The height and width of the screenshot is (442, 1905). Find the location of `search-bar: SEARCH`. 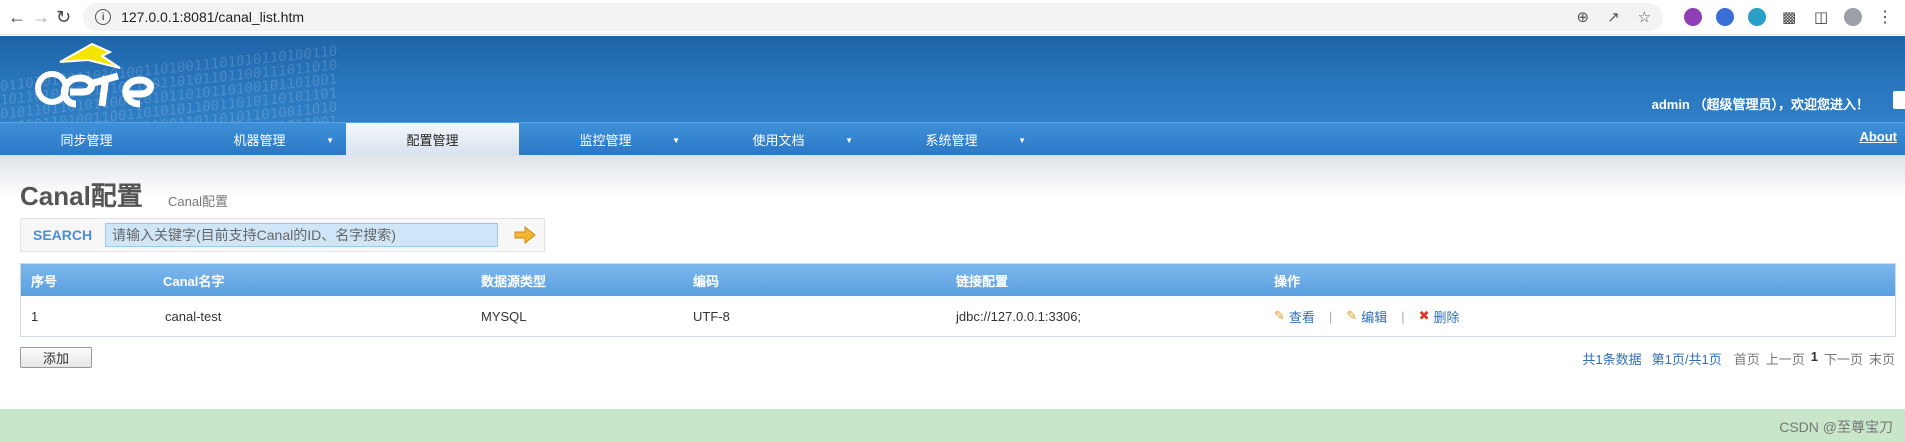

search-bar: SEARCH is located at coordinates (282, 235).